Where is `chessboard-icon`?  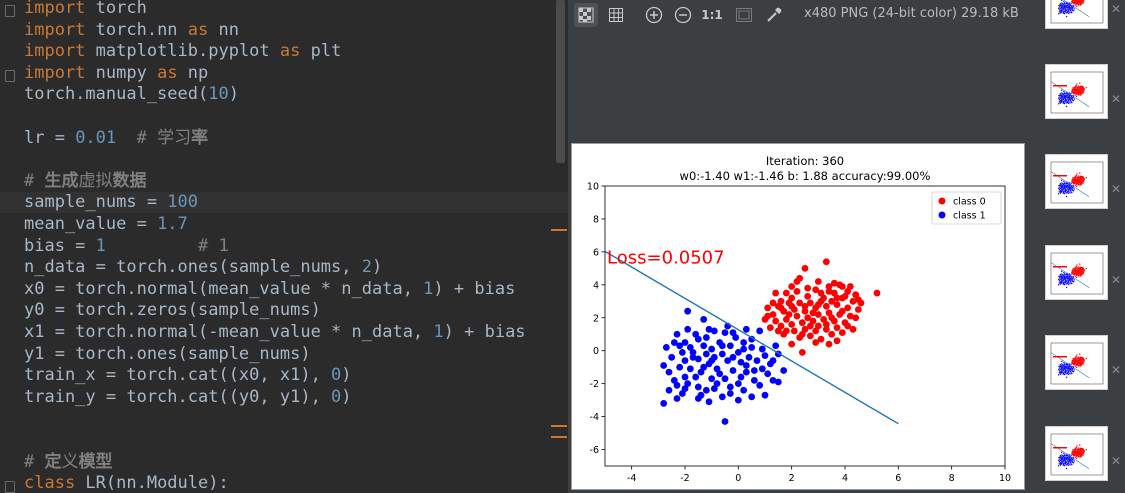
chessboard-icon is located at coordinates (586, 15).